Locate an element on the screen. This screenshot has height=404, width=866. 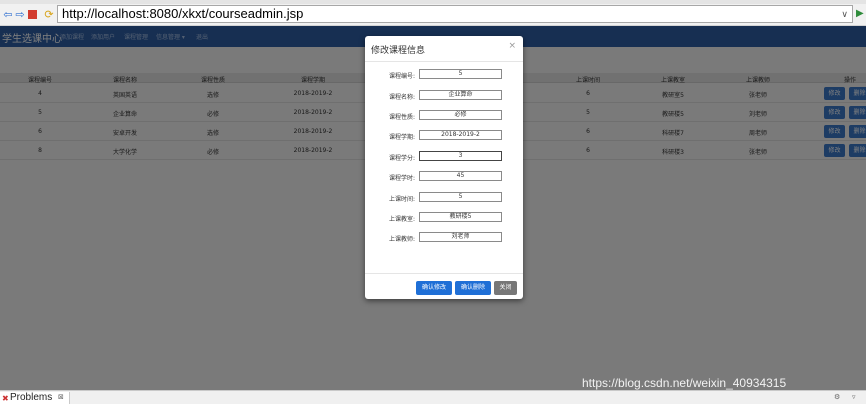
confirm-edit-button: 确认修改 is located at coordinates (434, 288).